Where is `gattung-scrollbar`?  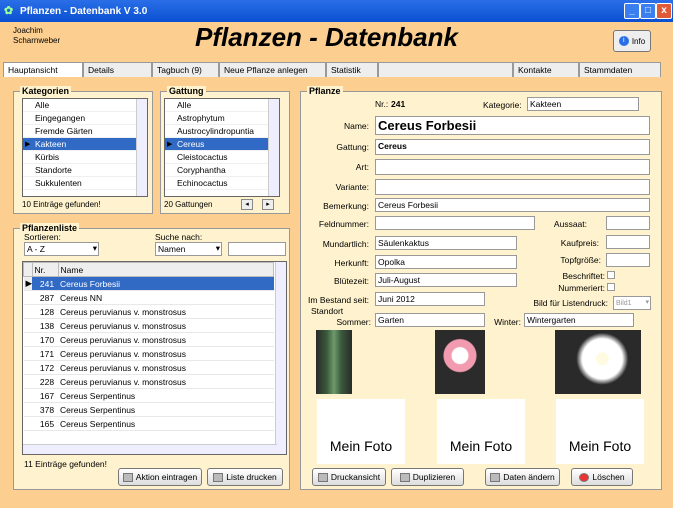 gattung-scrollbar is located at coordinates (273, 147).